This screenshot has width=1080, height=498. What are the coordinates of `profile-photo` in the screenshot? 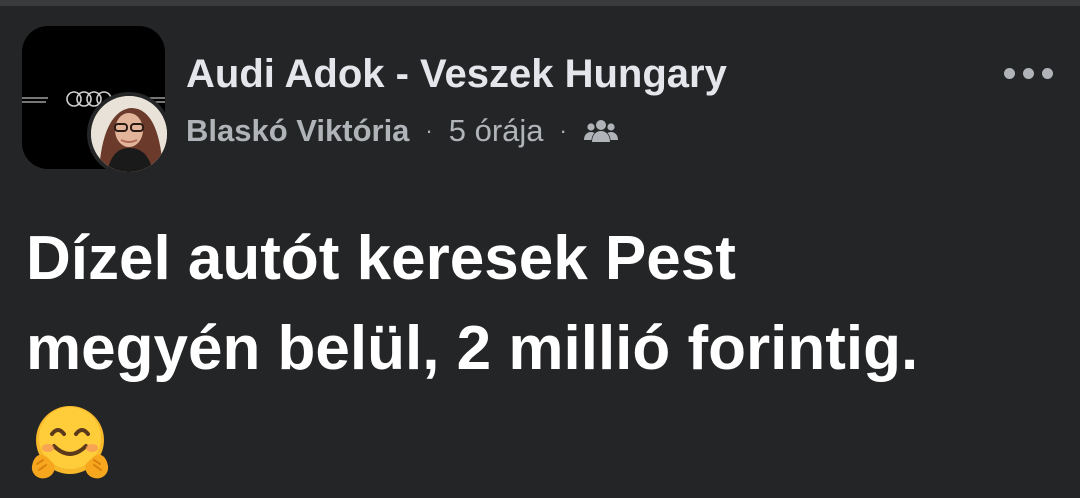 It's located at (129, 134).